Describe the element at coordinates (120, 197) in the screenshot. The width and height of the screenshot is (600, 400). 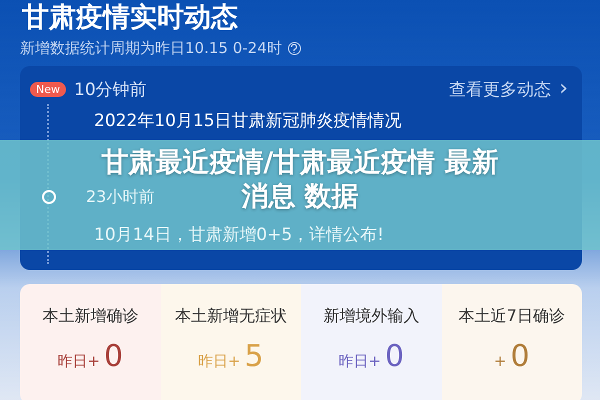
I see `news-time: 23小时前` at that location.